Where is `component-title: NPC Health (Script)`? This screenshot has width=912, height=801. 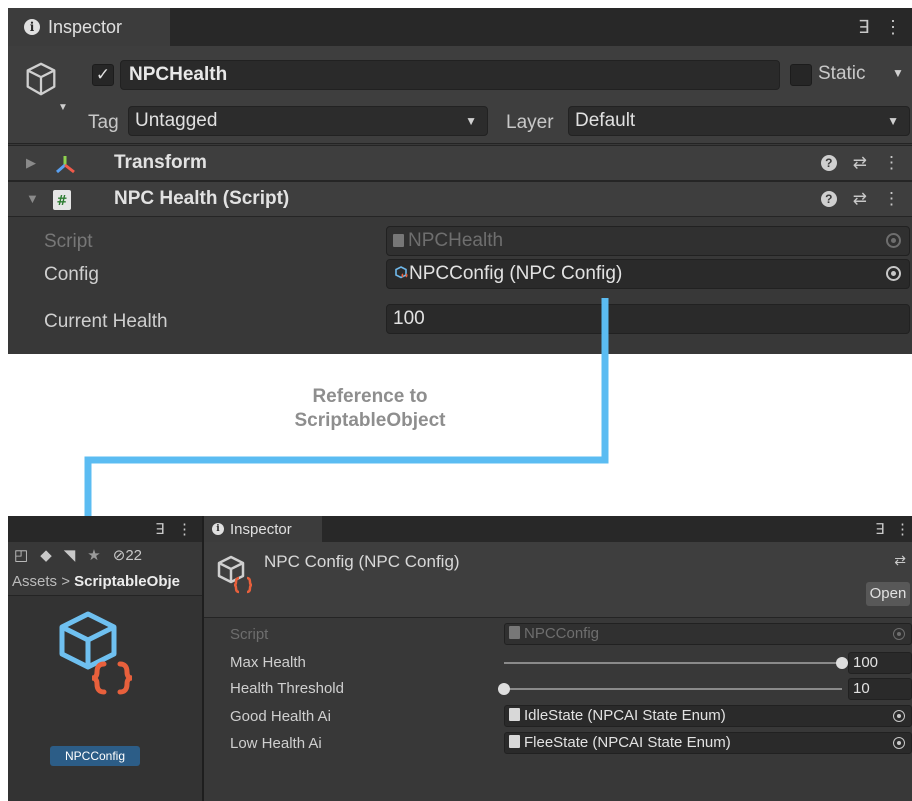
component-title: NPC Health (Script) is located at coordinates (202, 198).